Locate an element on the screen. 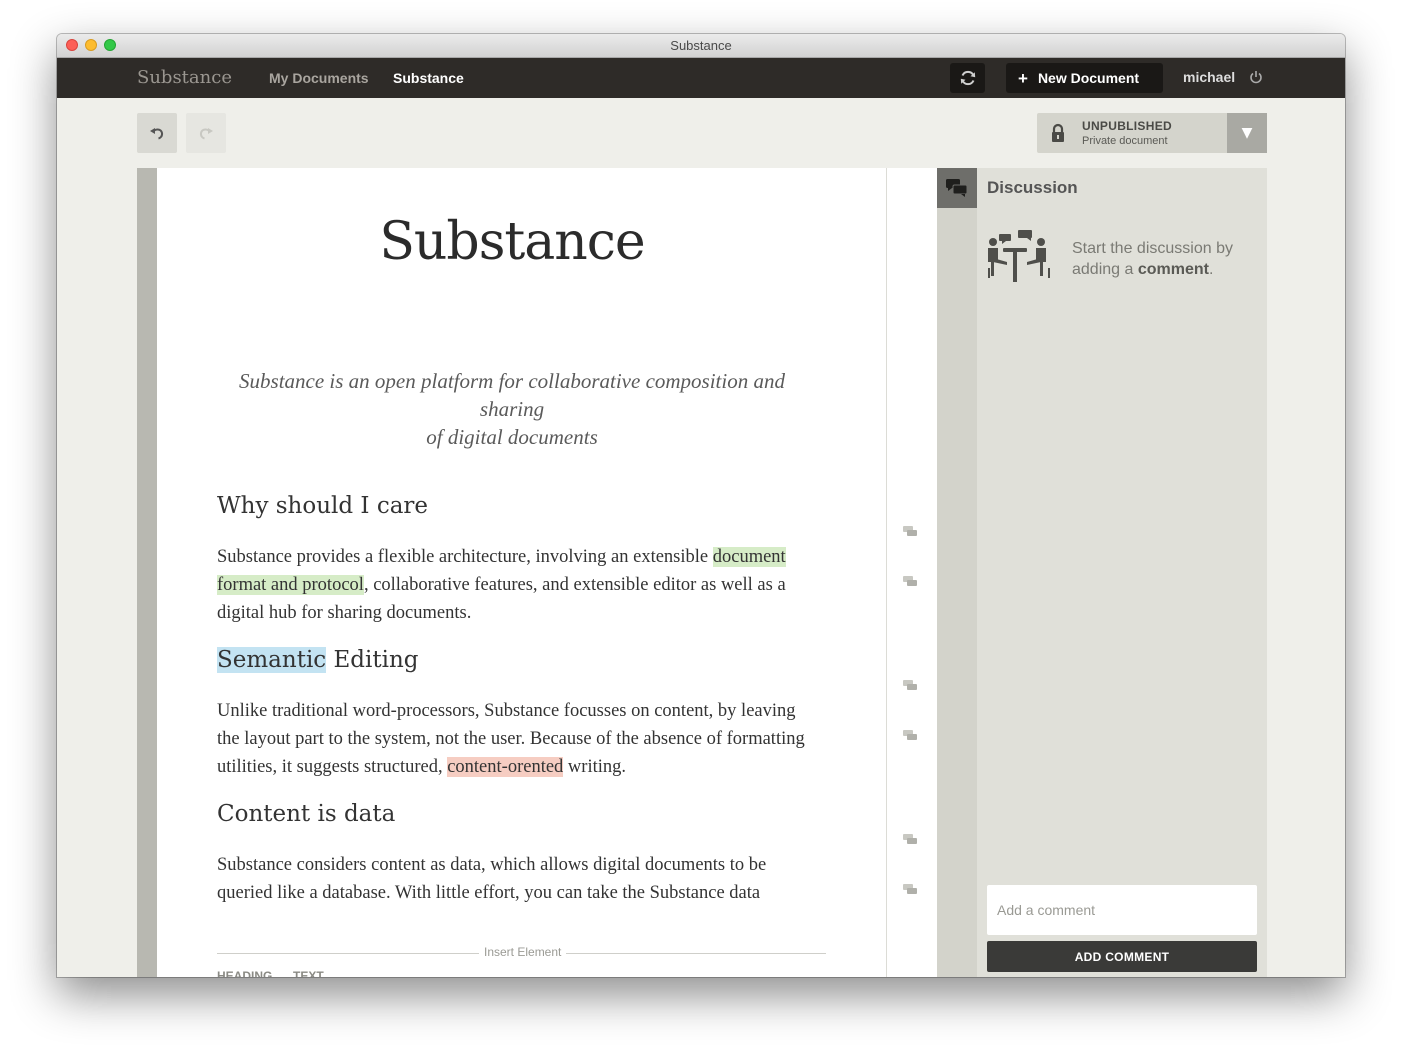 The image size is (1402, 1056). add-comment-button: ADD COMMENT is located at coordinates (1122, 956).